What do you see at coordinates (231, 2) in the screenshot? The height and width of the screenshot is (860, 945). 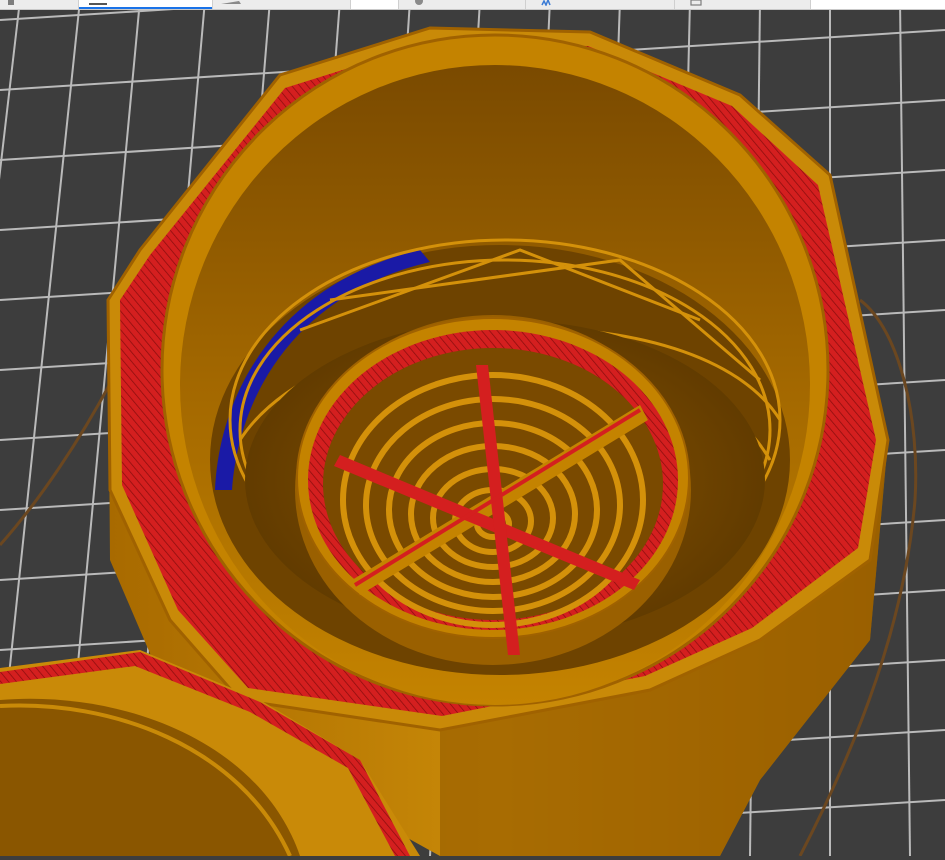 I see `layers-icon` at bounding box center [231, 2].